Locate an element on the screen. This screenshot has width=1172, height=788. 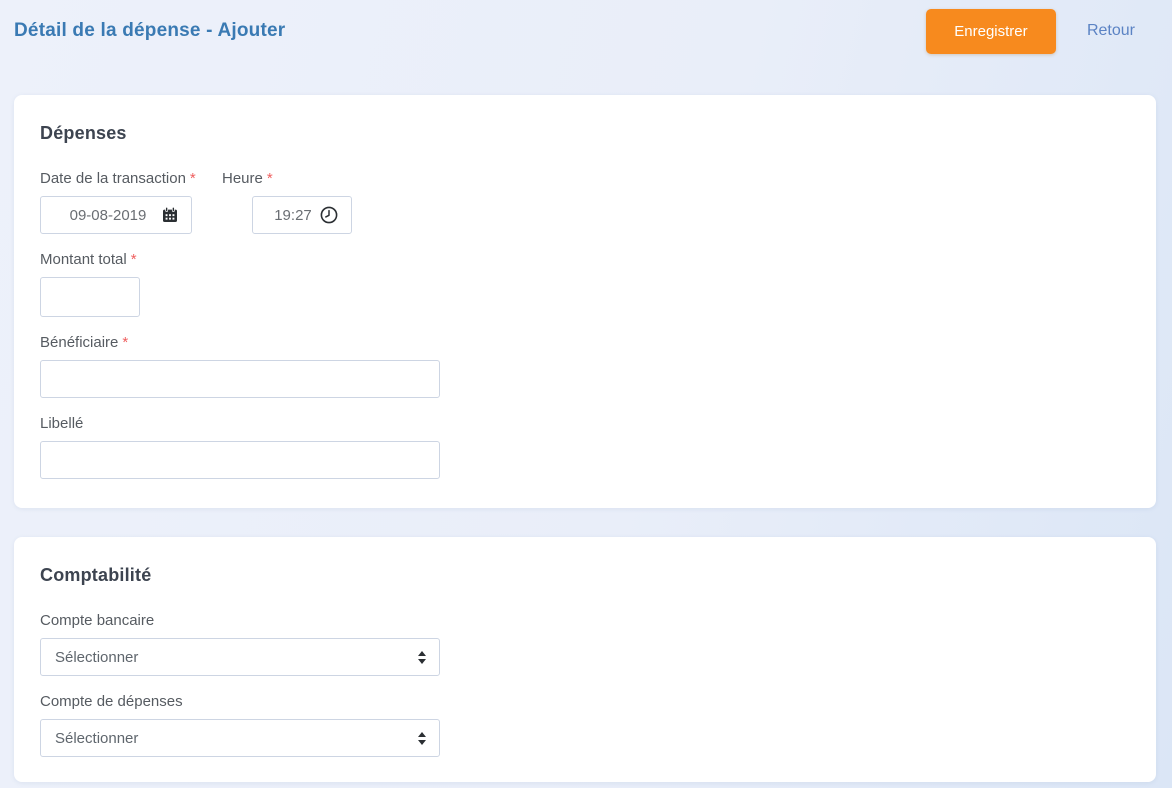
bank-account-field-group: Compte bancaire Sélectionner is located at coordinates (585, 644).